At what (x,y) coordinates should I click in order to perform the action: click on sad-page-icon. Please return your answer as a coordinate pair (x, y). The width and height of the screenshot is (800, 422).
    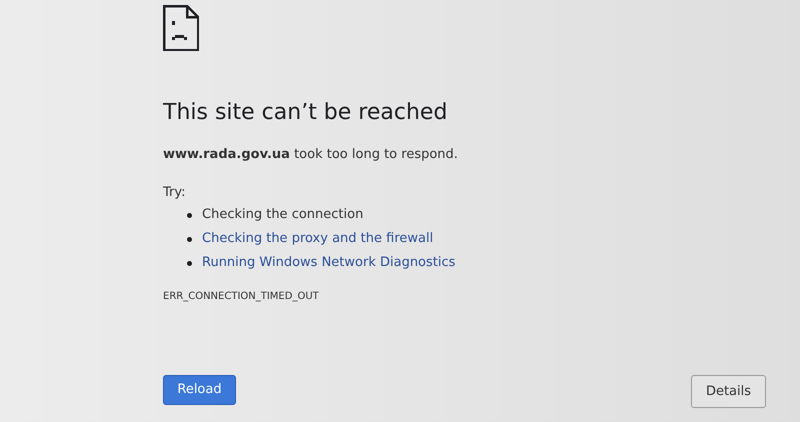
    Looking at the image, I should click on (181, 28).